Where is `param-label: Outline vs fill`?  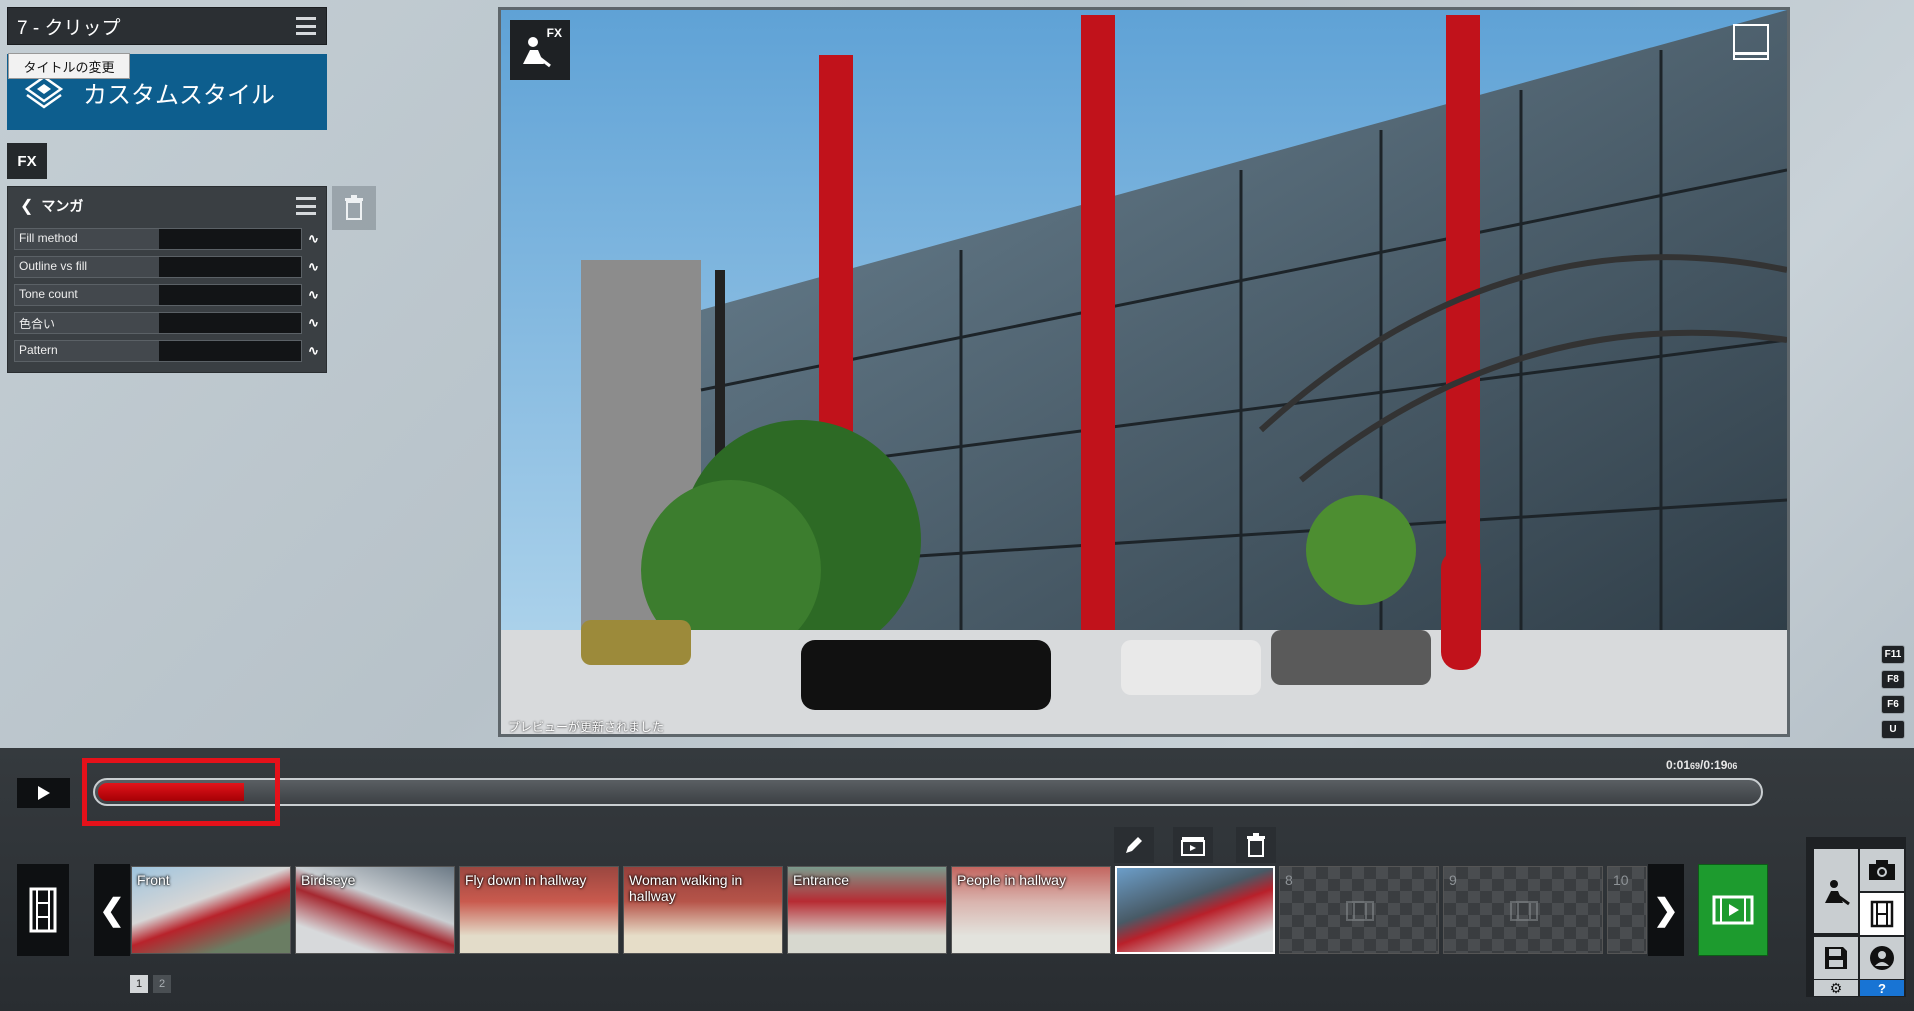
param-label: Outline vs fill is located at coordinates (53, 266).